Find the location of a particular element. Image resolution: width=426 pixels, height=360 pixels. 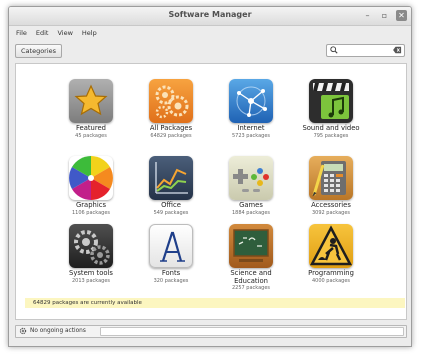

search-box is located at coordinates (365, 50).